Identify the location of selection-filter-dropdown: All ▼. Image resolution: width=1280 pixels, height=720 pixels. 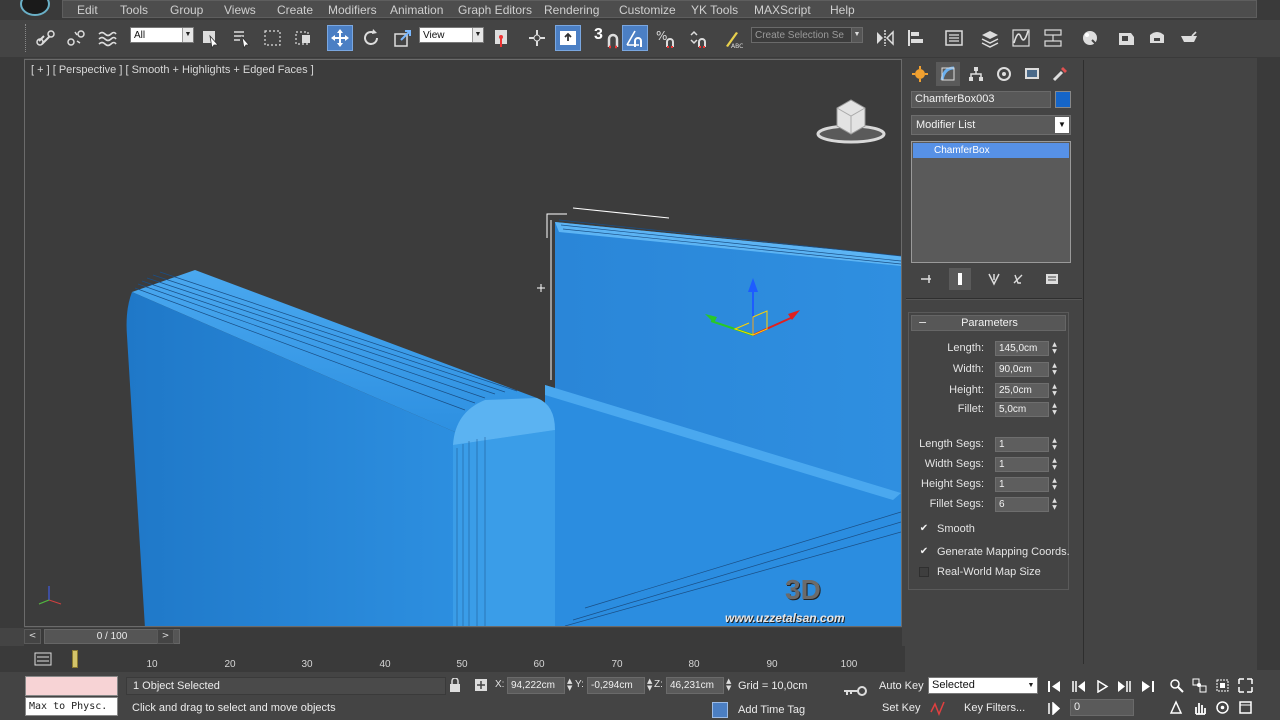
(162, 35).